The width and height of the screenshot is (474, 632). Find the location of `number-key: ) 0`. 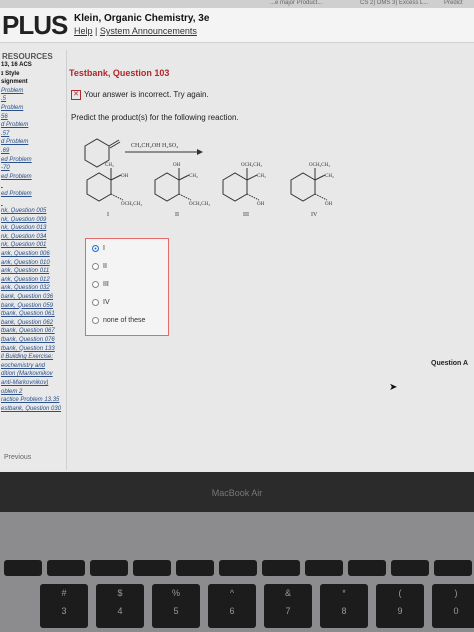

number-key: ) 0 is located at coordinates (453, 606).